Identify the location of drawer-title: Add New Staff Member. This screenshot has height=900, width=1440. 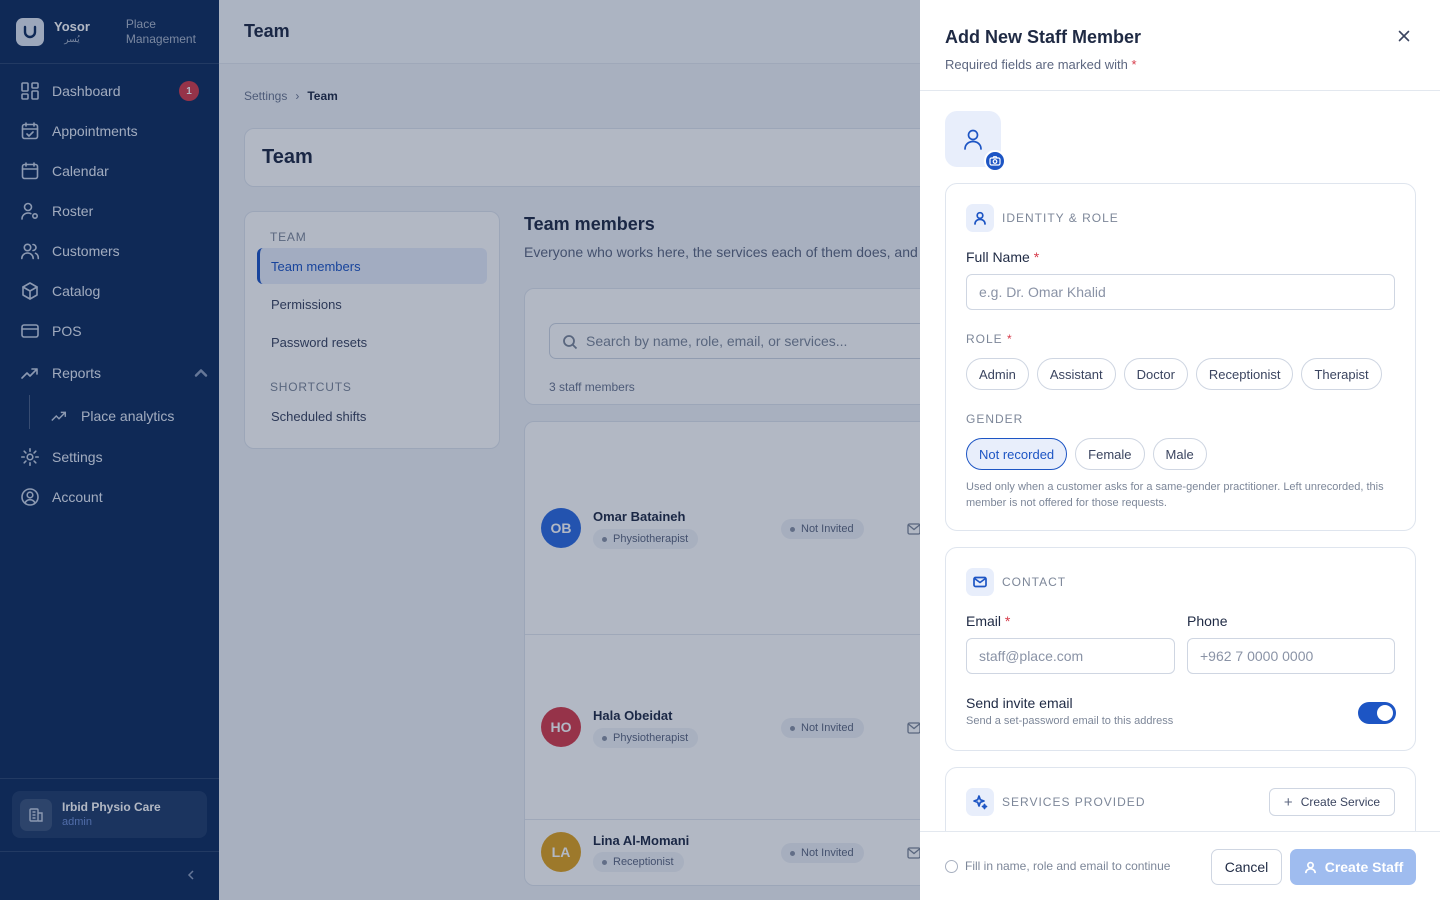
(1043, 37).